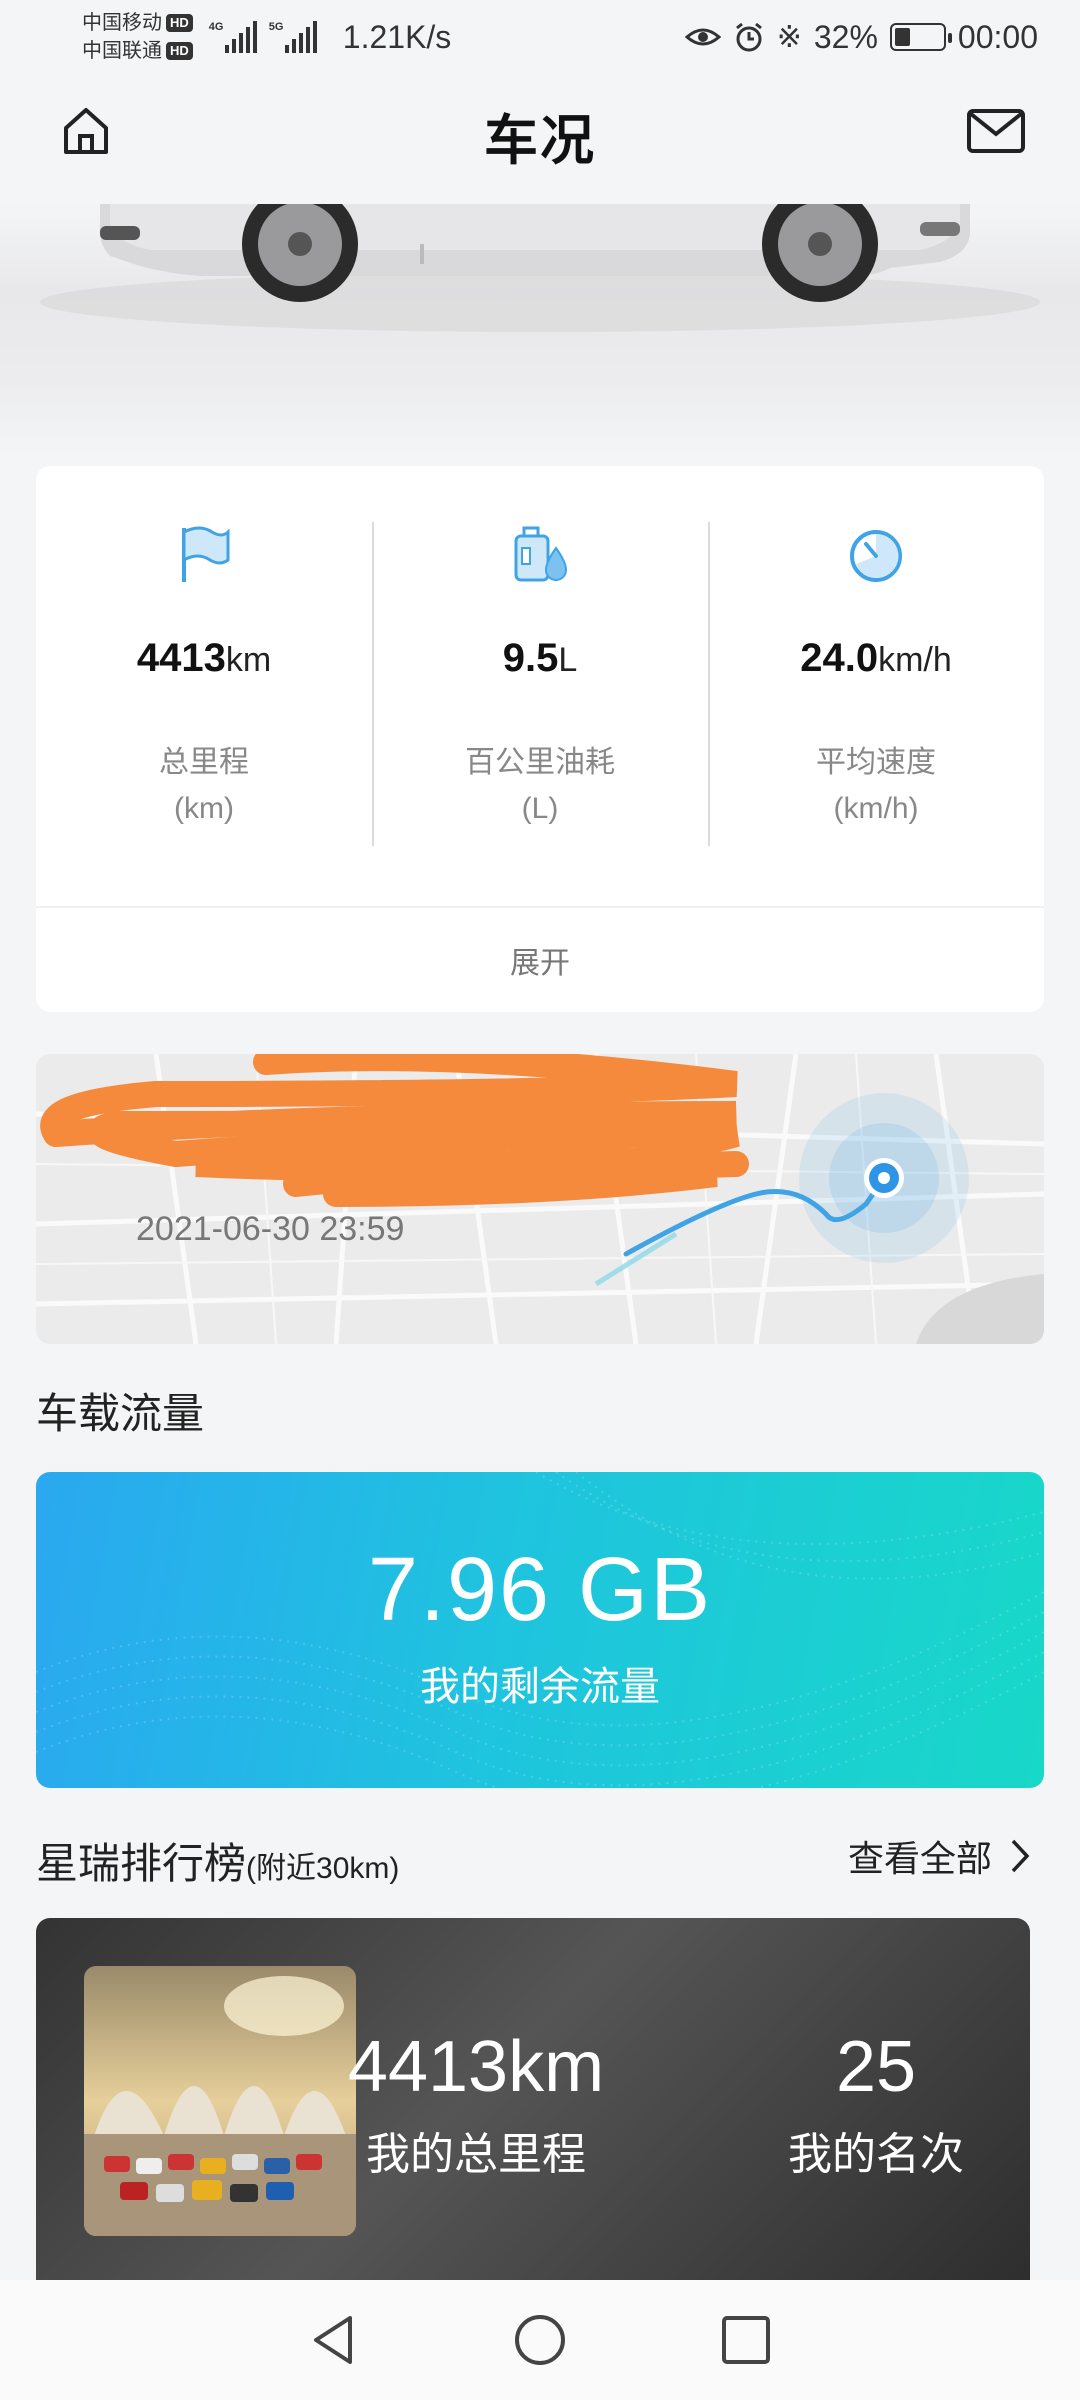 The width and height of the screenshot is (1080, 2400). Describe the element at coordinates (920, 37) in the screenshot. I see `battery-icon` at that location.